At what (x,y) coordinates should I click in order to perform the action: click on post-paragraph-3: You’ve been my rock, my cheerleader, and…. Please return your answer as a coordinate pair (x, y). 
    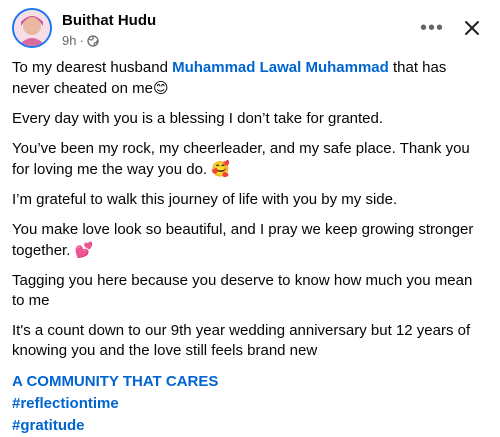
    Looking at the image, I should click on (250, 159).